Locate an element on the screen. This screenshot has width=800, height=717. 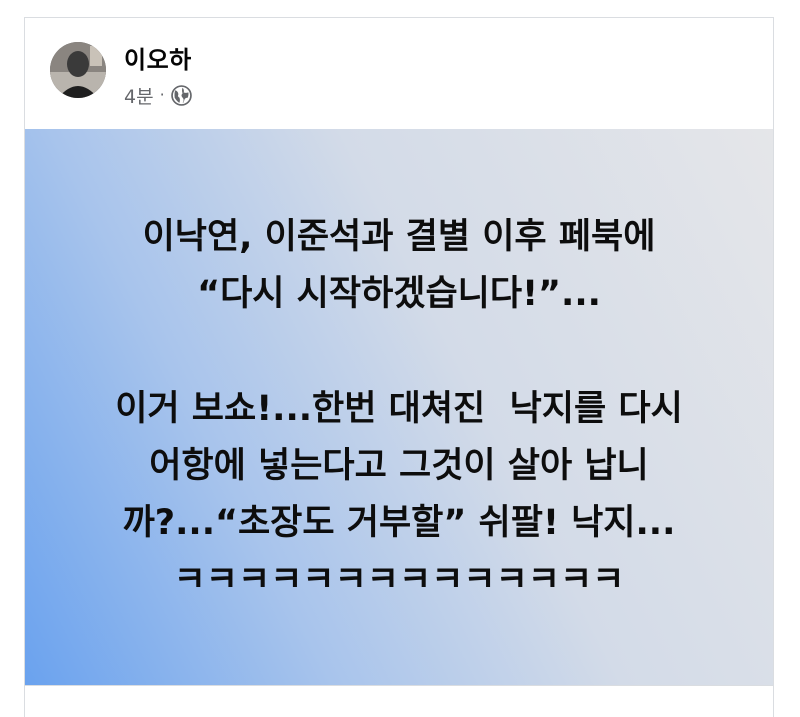
post-header: 이오하 4분 · is located at coordinates (399, 73).